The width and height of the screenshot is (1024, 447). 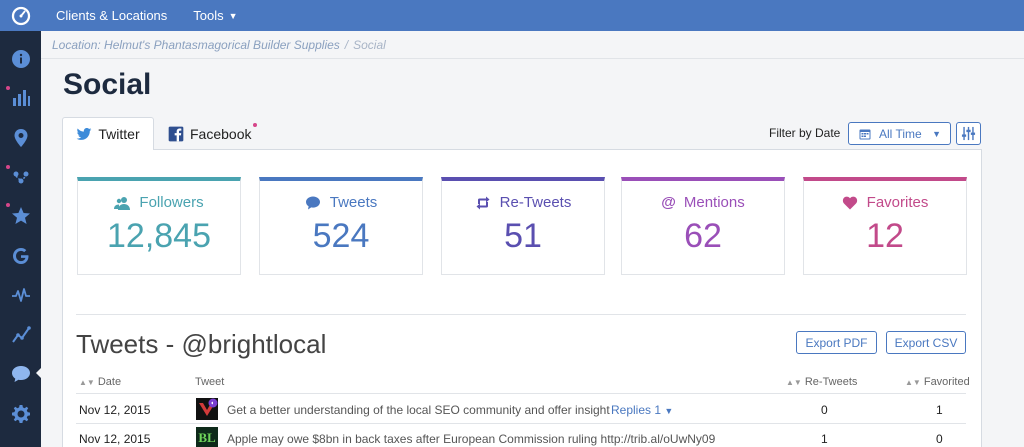 What do you see at coordinates (805, 133) in the screenshot?
I see `filter-label: Filter by Date` at bounding box center [805, 133].